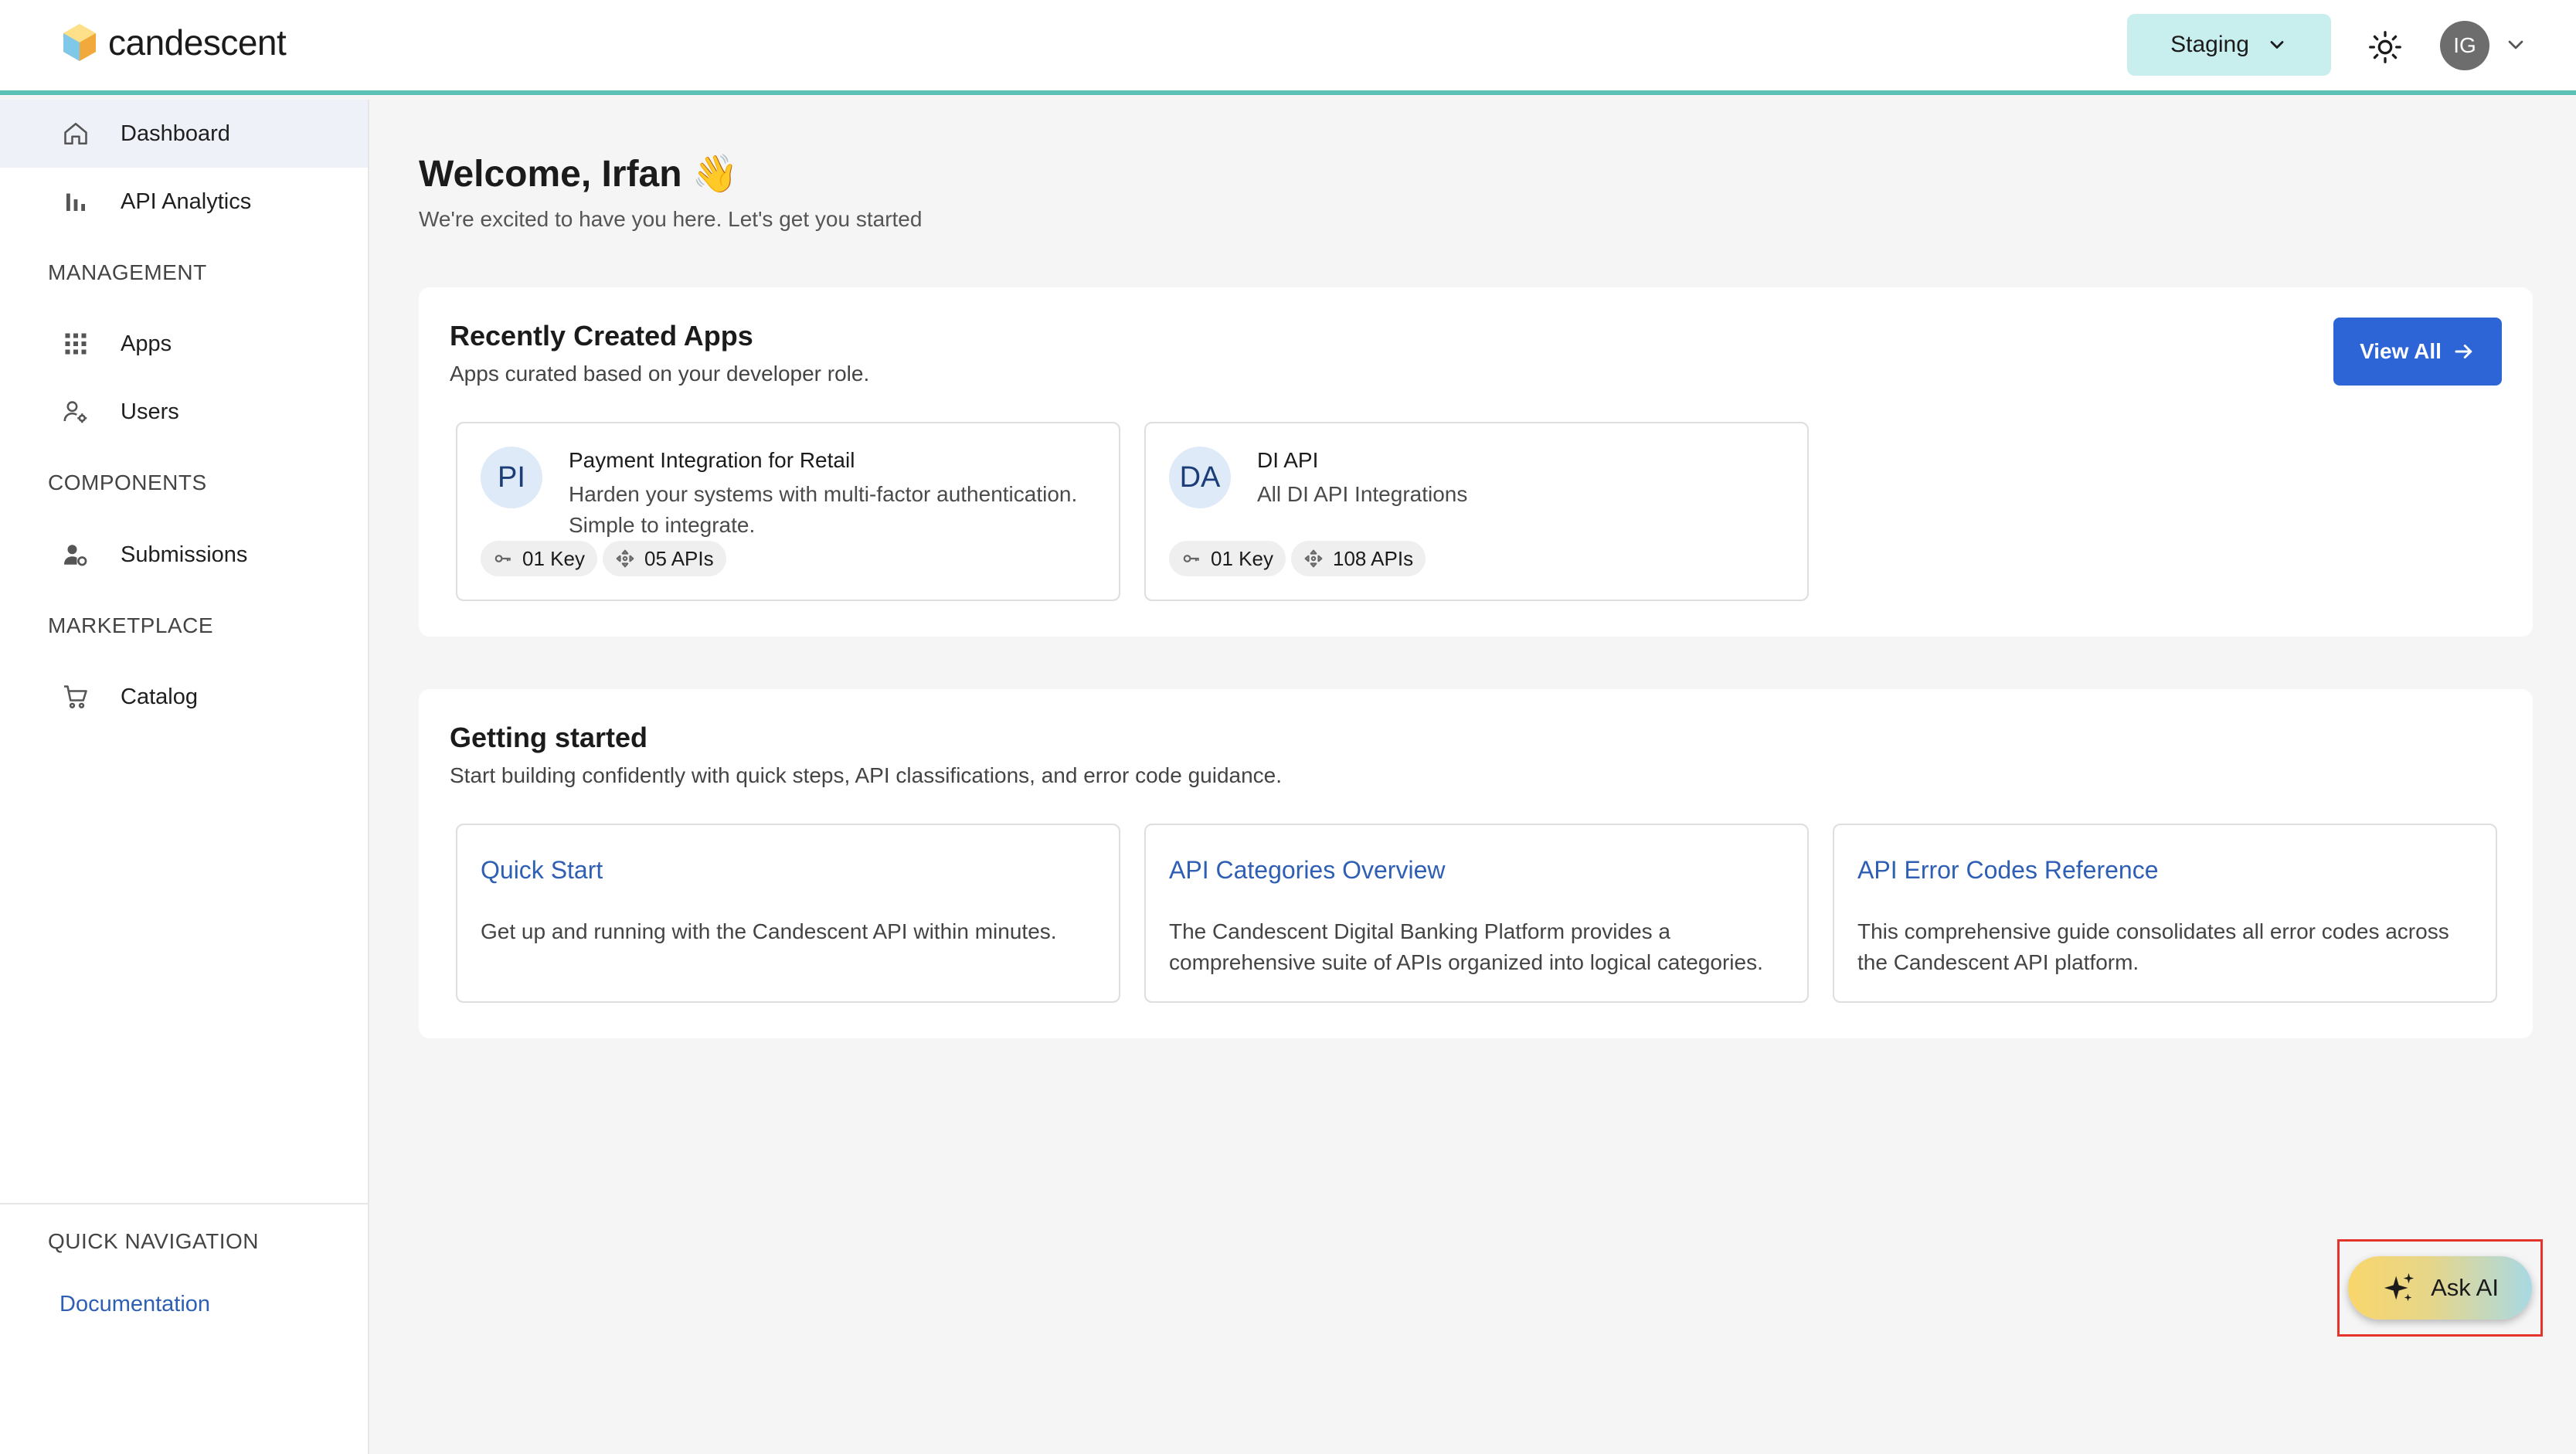  Describe the element at coordinates (2465, 1287) in the screenshot. I see `ask-ai-label: Ask AI` at that location.